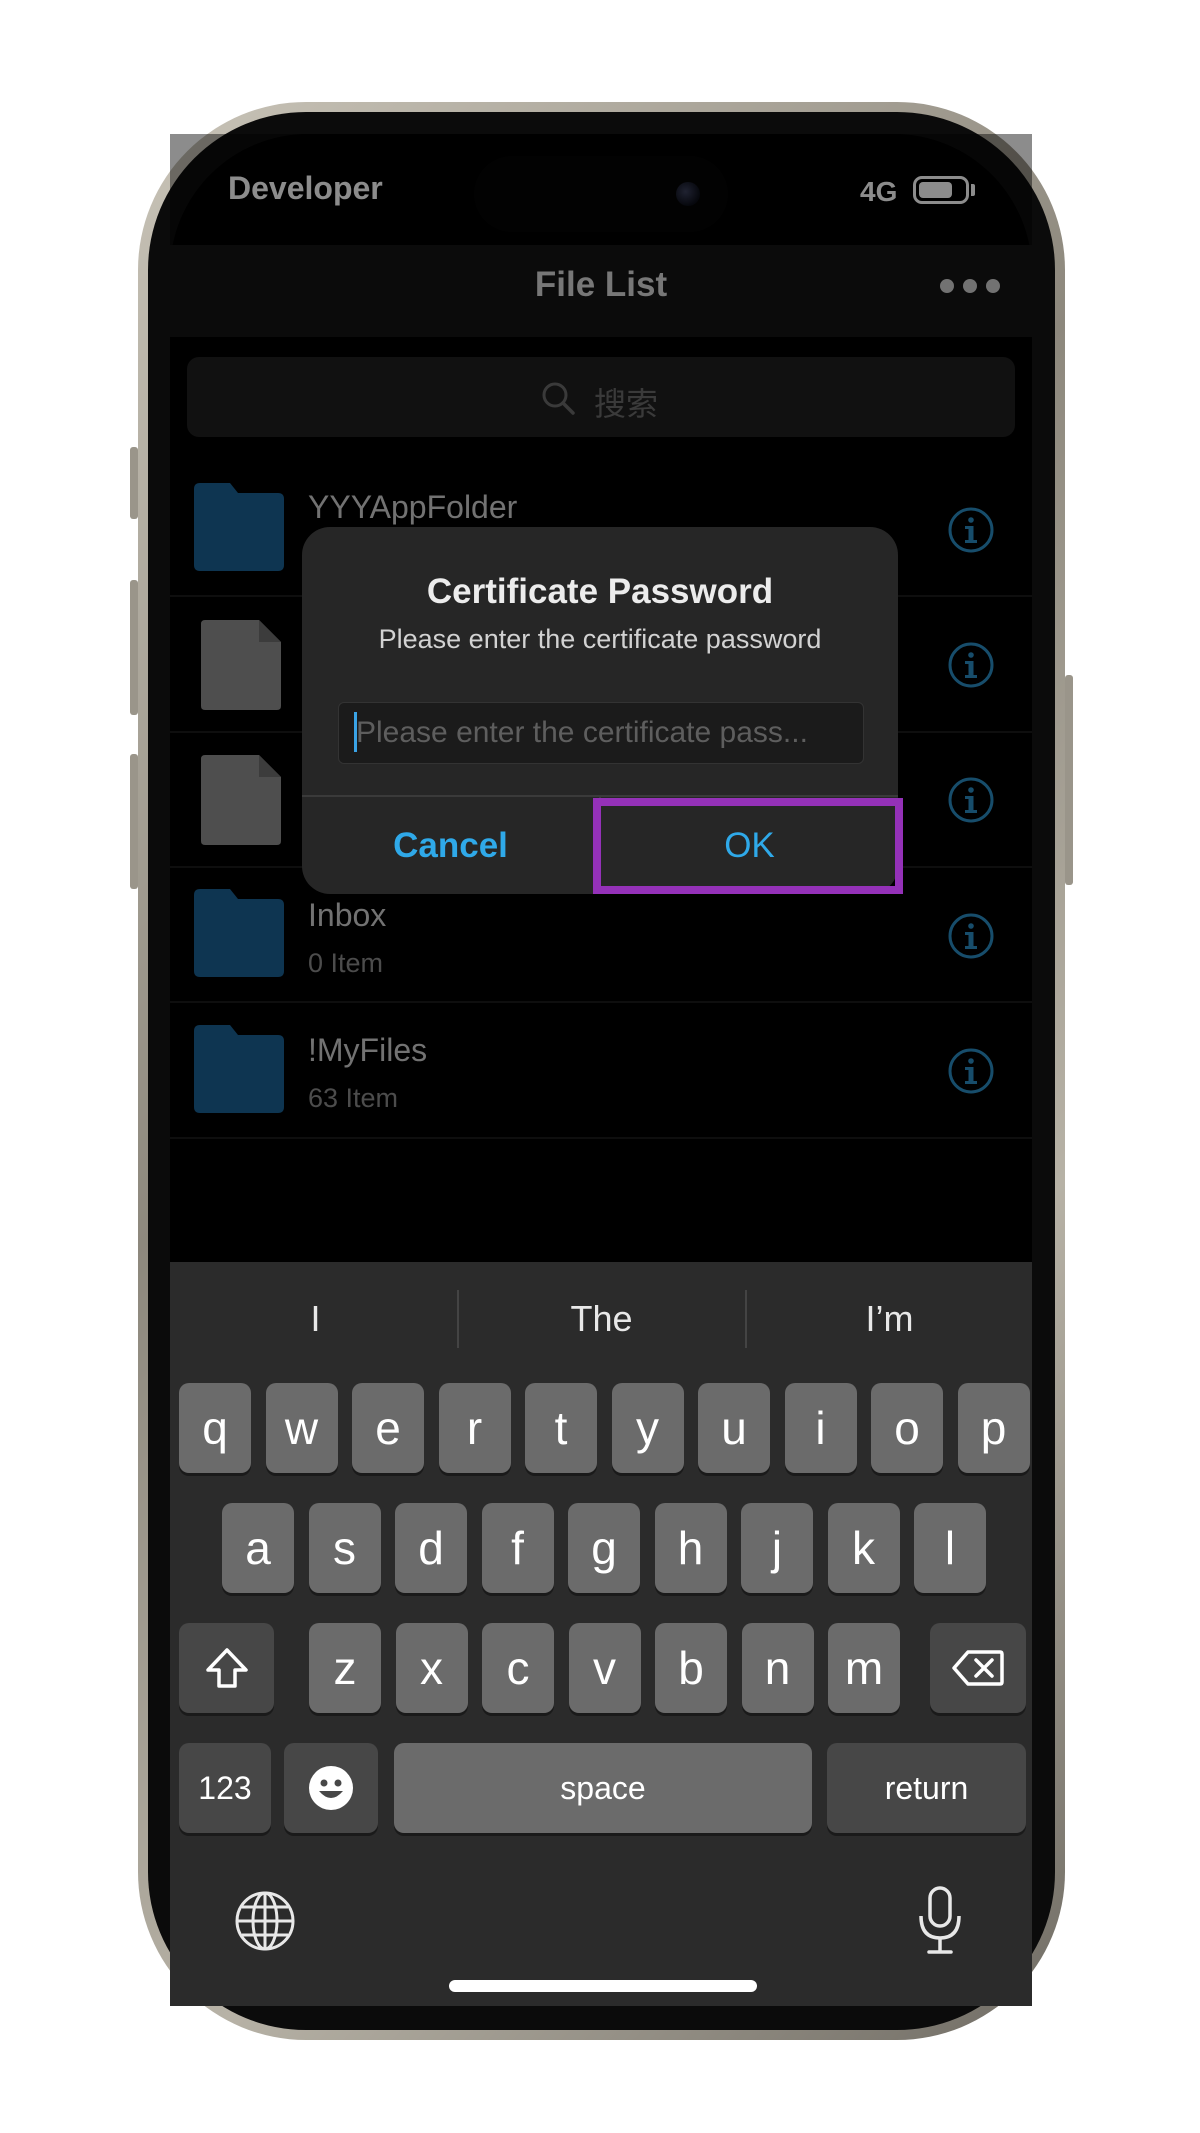 This screenshot has width=1200, height=2133. Describe the element at coordinates (926, 1788) in the screenshot. I see `return-key: return` at that location.